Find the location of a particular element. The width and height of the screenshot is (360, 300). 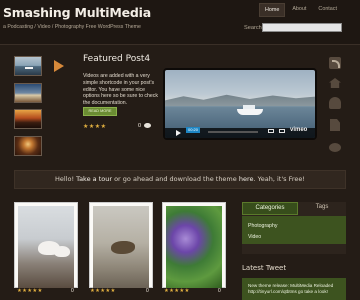

home-icon is located at coordinates (335, 83).